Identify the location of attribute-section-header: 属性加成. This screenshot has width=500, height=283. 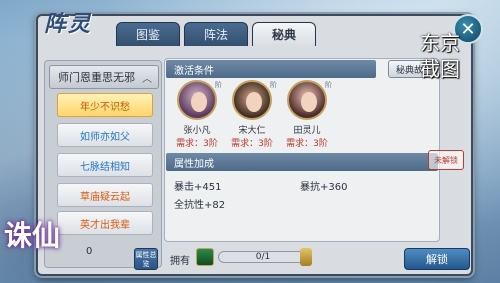
(302, 162).